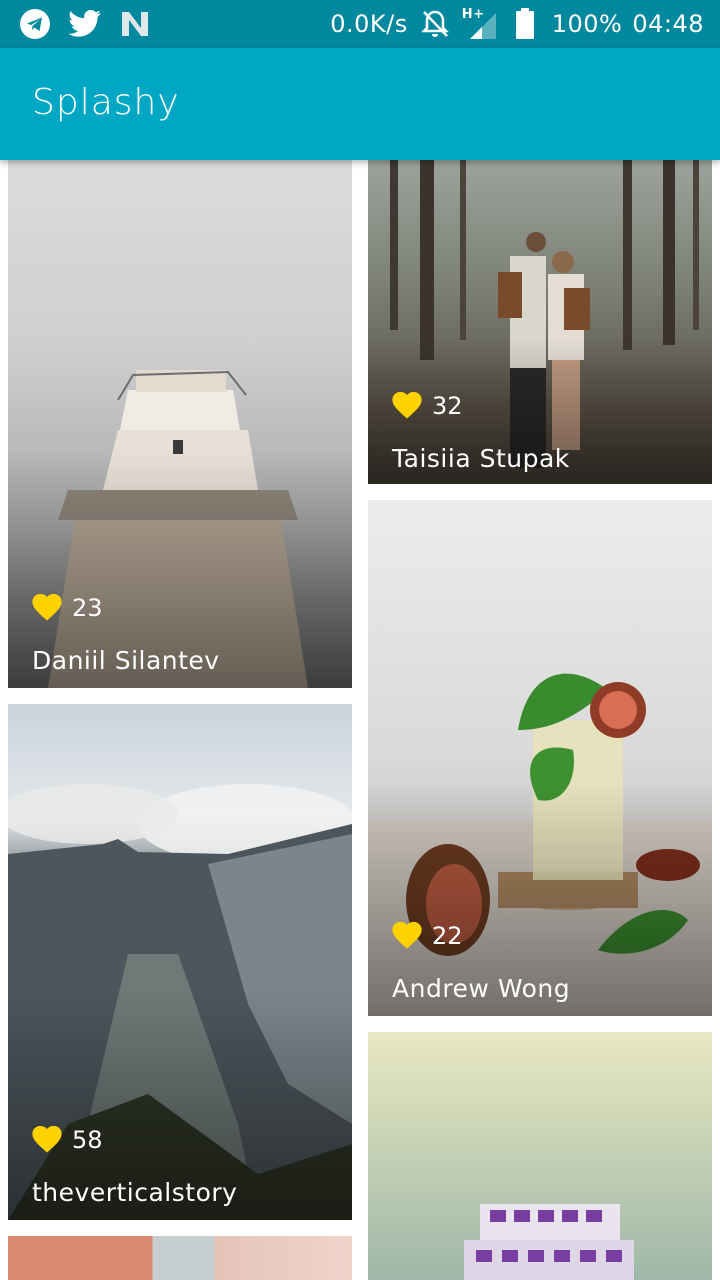 This screenshot has width=720, height=1280. Describe the element at coordinates (525, 24) in the screenshot. I see `battery-icon` at that location.